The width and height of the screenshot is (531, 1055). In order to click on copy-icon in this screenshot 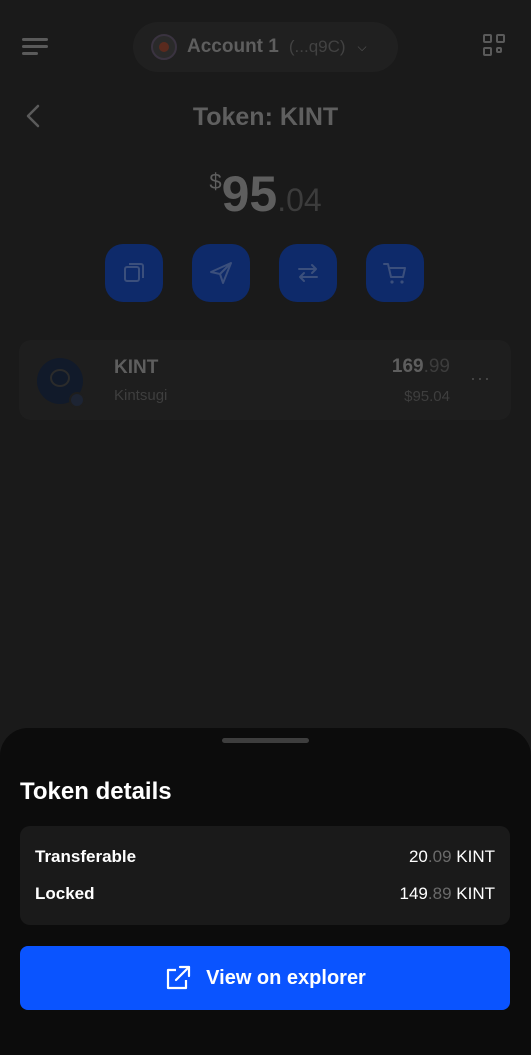, I will do `click(134, 272)`.